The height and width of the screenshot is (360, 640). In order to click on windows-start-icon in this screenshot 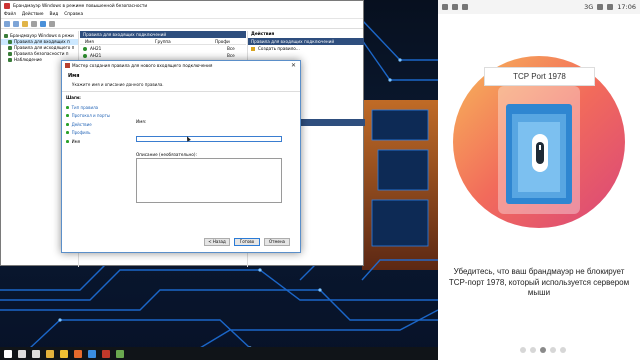, I will do `click(8, 353)`.